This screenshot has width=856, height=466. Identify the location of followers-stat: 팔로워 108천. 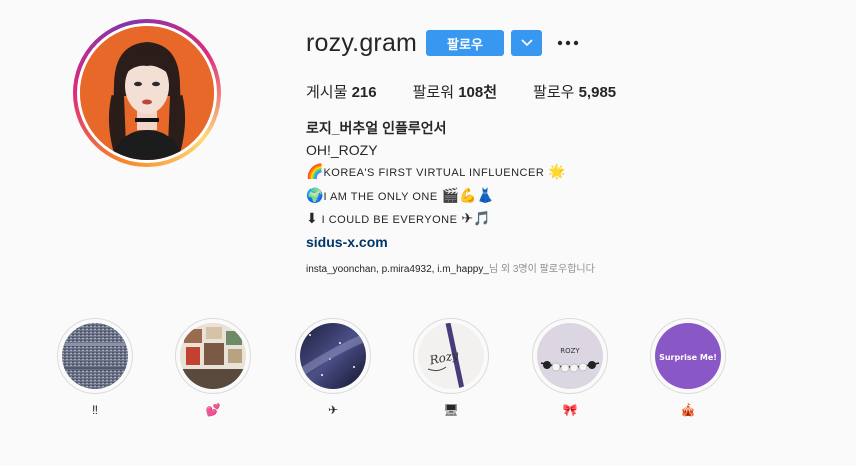
(455, 91).